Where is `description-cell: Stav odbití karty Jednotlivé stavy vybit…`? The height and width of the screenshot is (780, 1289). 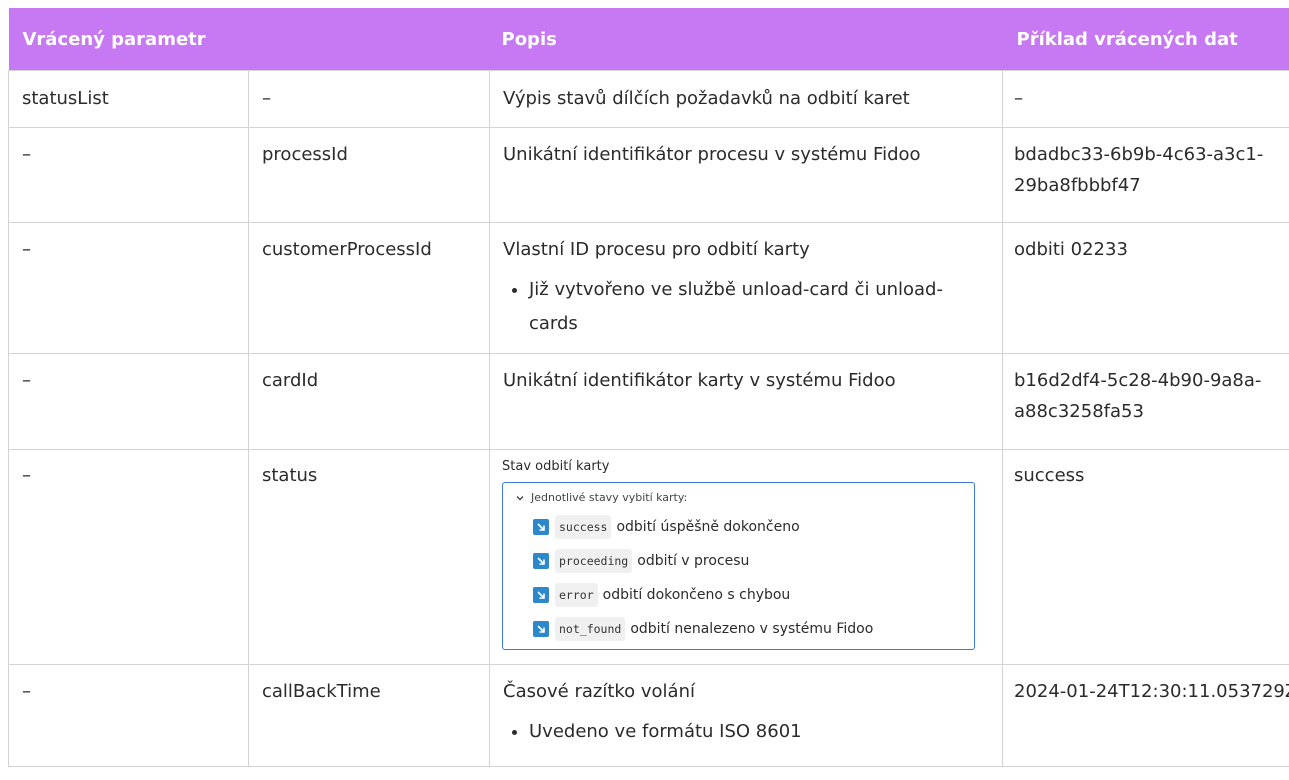 description-cell: Stav odbití karty Jednotlivé stavy vybit… is located at coordinates (746, 557).